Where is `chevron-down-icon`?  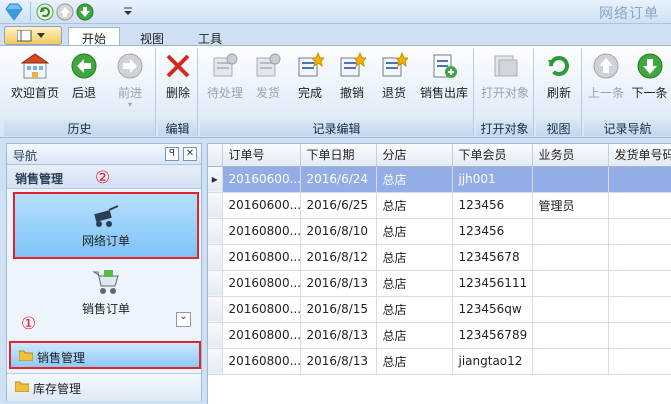
chevron-down-icon is located at coordinates (128, 12).